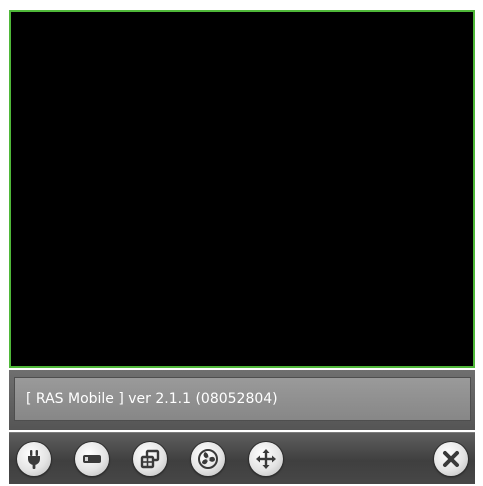  What do you see at coordinates (242, 458) in the screenshot?
I see `toolbar` at bounding box center [242, 458].